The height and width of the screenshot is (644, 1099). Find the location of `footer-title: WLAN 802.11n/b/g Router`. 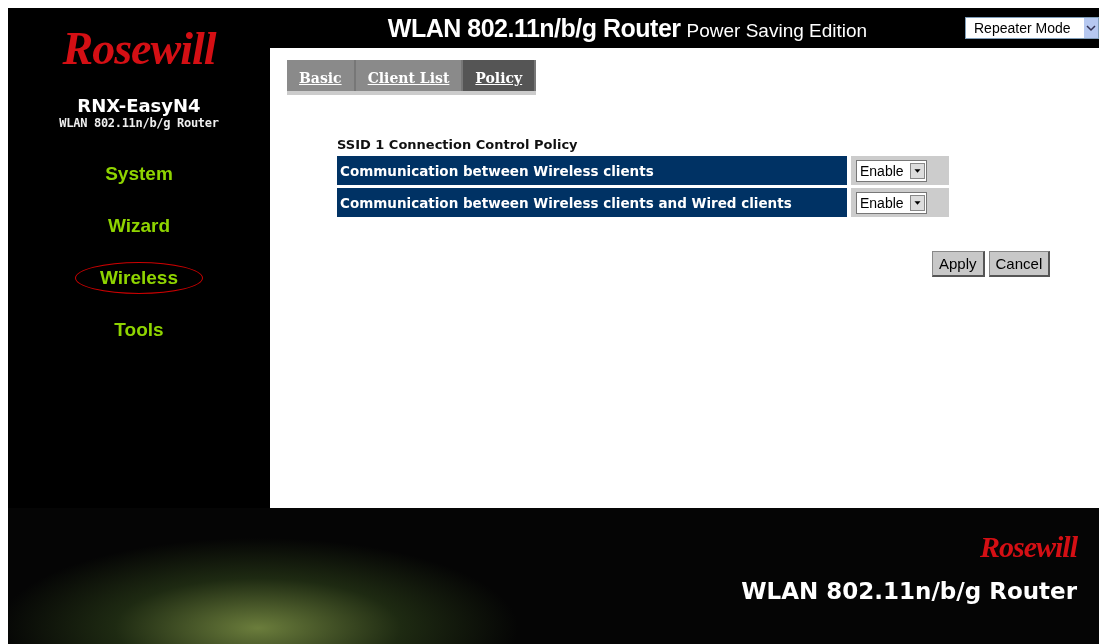

footer-title: WLAN 802.11n/b/g Router is located at coordinates (909, 591).